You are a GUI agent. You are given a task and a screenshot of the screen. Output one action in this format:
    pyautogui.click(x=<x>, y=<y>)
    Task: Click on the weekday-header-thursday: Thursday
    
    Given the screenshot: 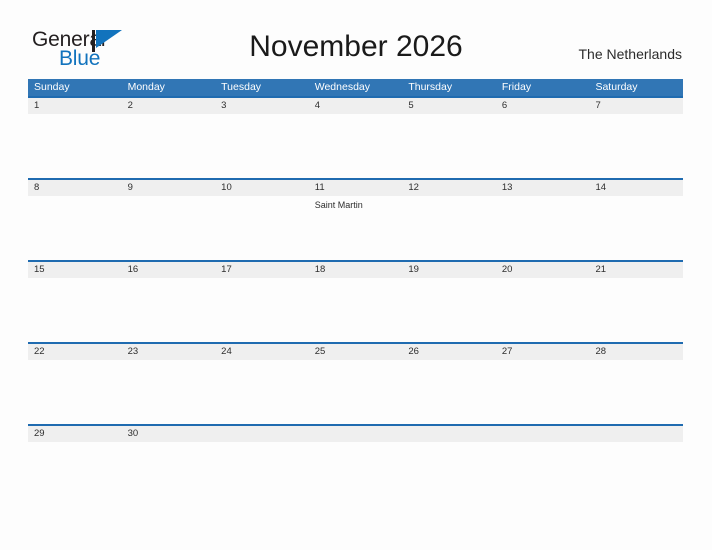 What is the action you would take?
    pyautogui.click(x=430, y=87)
    